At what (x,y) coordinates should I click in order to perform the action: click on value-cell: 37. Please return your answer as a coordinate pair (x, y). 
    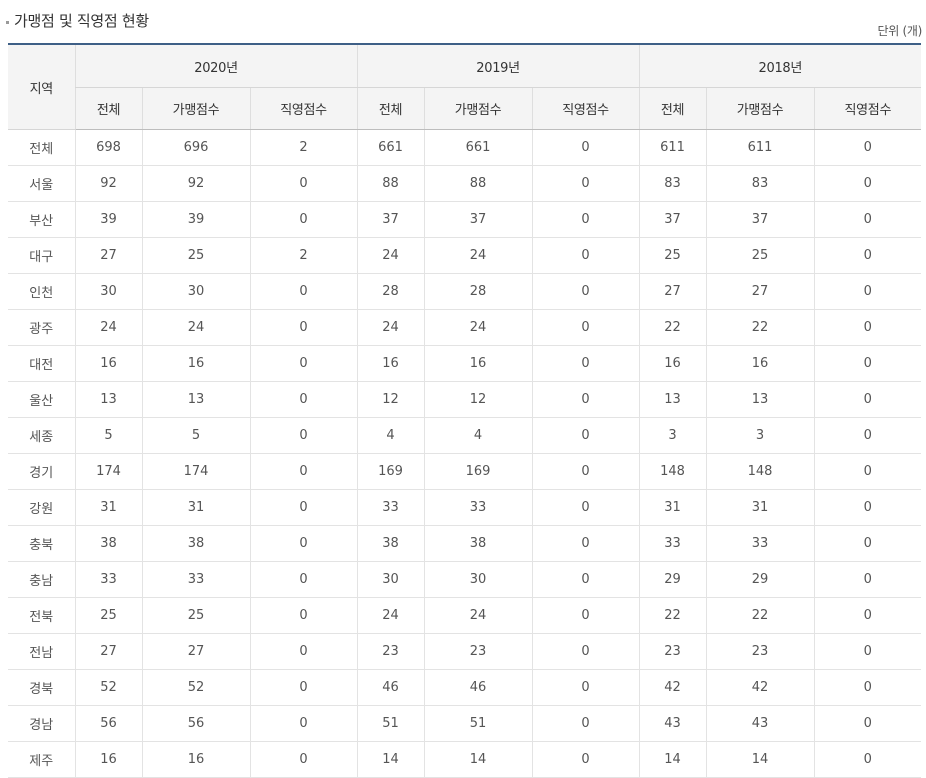
    Looking at the image, I should click on (760, 219).